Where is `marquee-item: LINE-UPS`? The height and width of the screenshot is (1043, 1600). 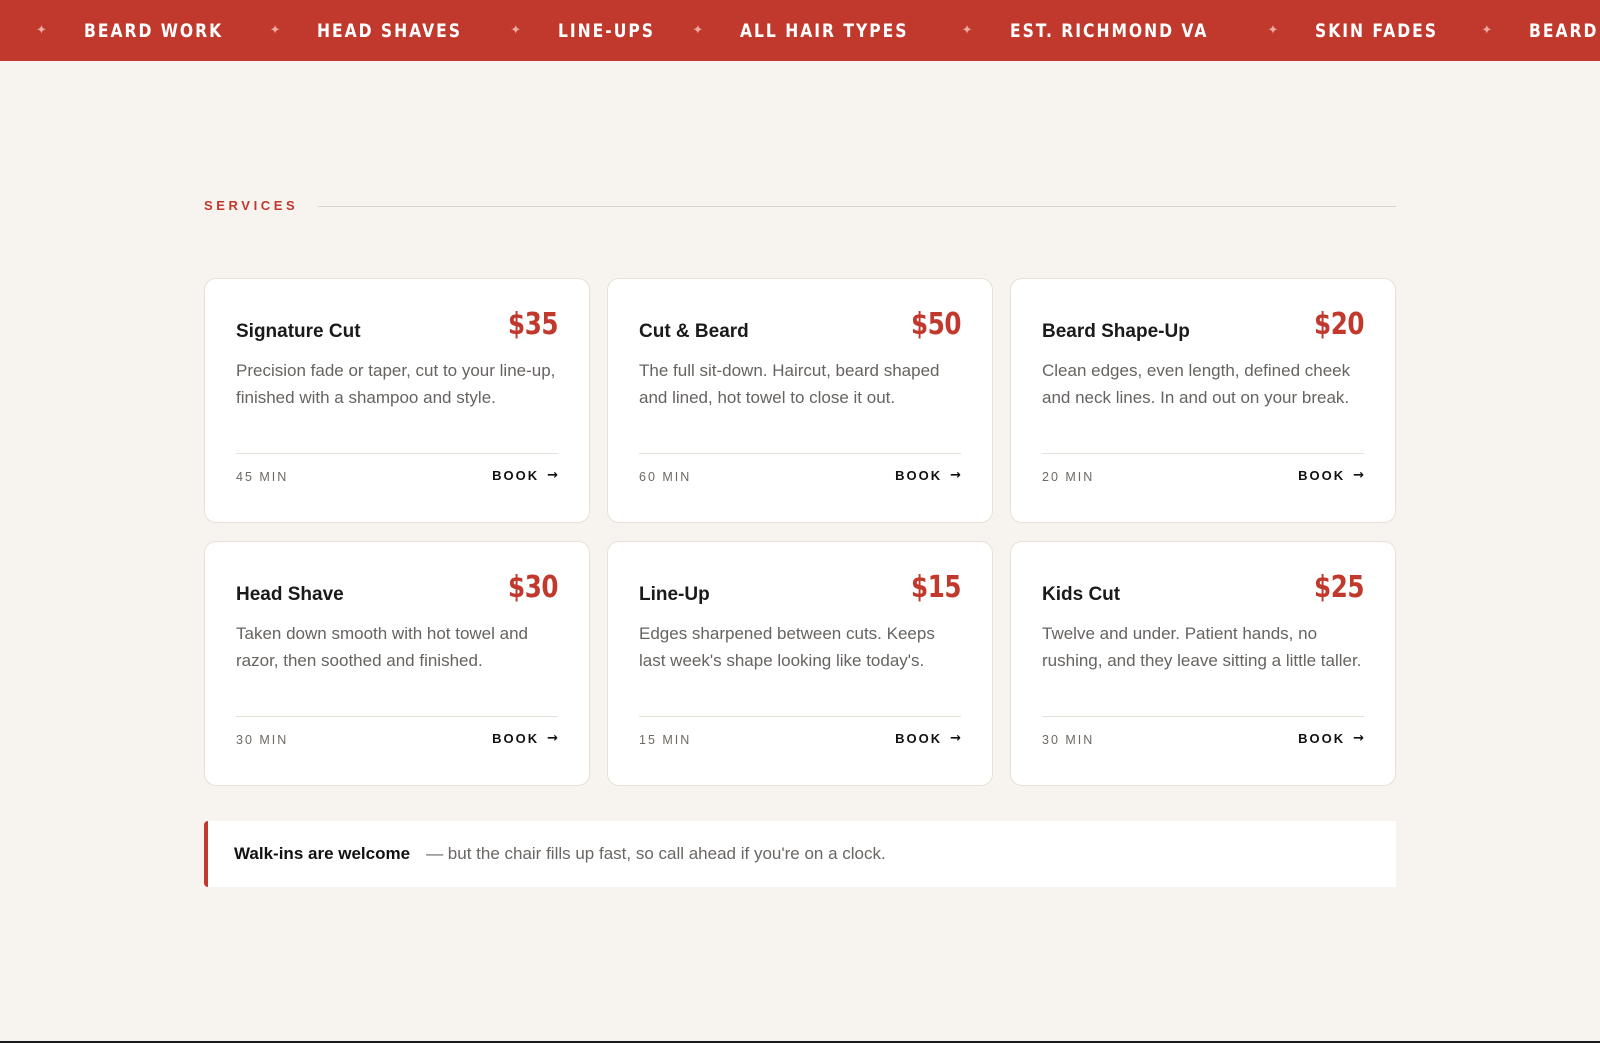
marquee-item: LINE-UPS is located at coordinates (607, 30).